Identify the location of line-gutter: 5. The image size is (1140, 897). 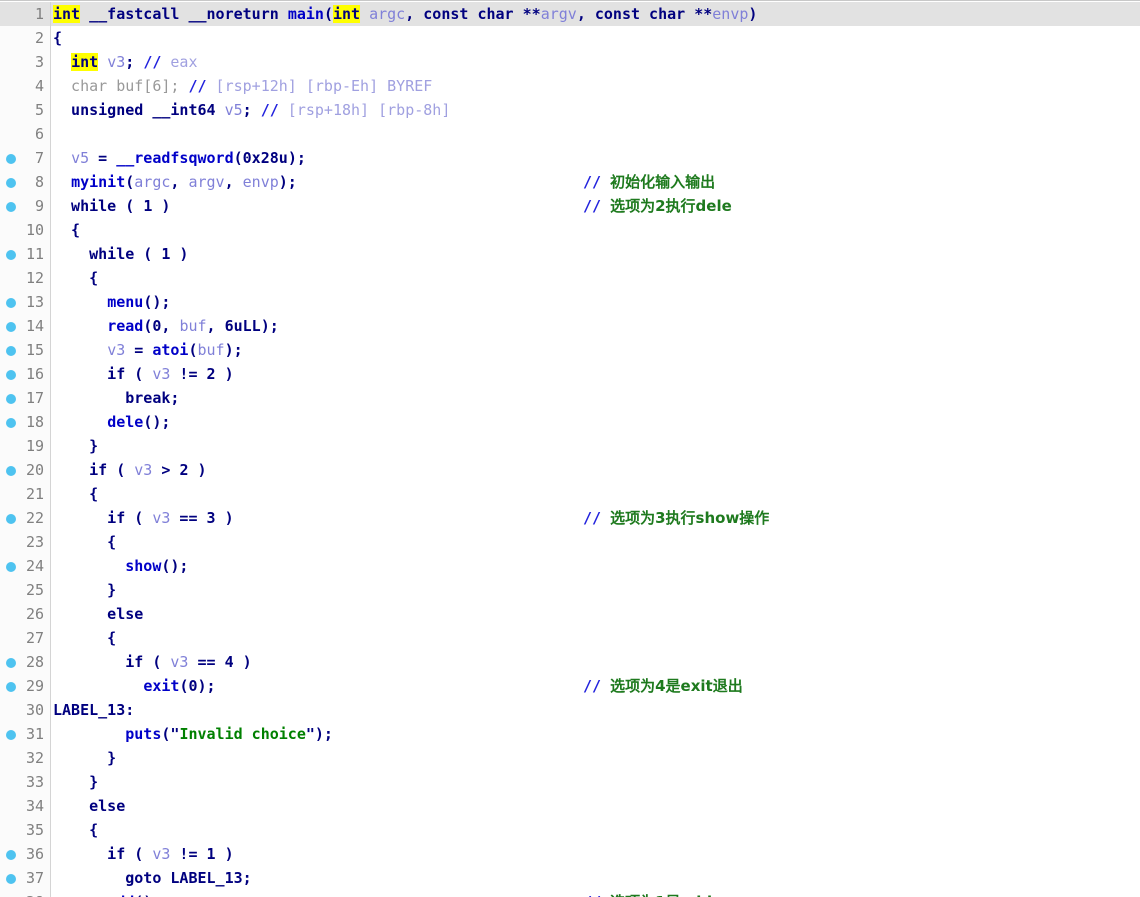
(25, 110).